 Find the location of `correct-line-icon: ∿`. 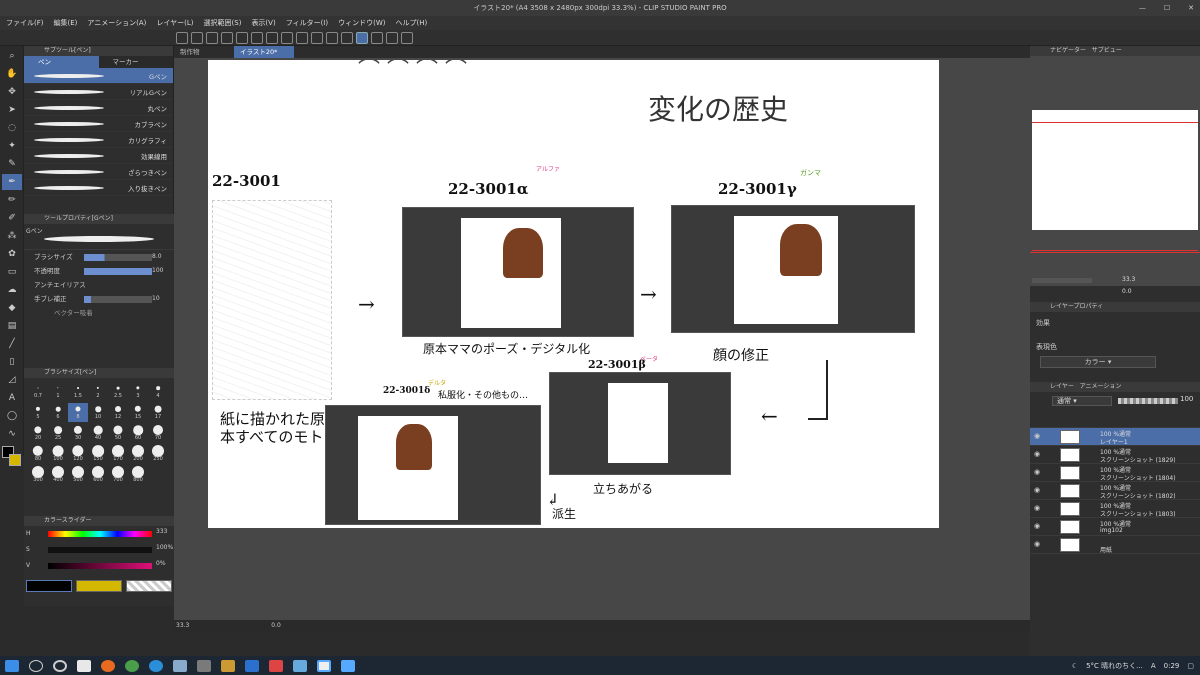

correct-line-icon: ∿ is located at coordinates (12, 434).